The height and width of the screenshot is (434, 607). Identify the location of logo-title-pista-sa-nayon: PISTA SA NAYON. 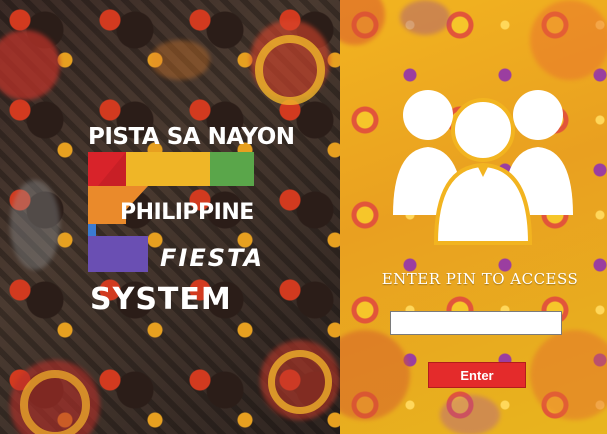
(191, 137).